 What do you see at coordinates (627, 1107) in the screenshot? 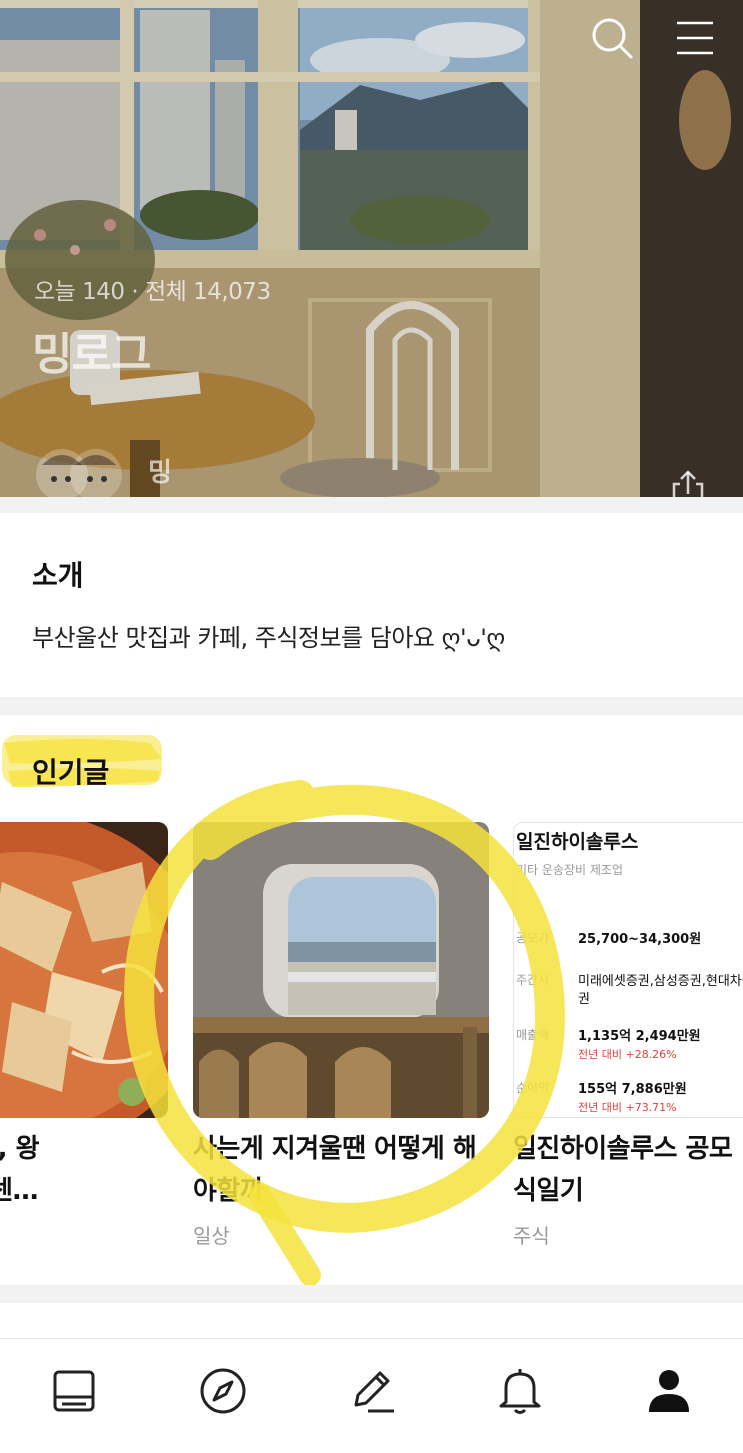
I see `stock-row-change: 전년 대비 +73.71%` at bounding box center [627, 1107].